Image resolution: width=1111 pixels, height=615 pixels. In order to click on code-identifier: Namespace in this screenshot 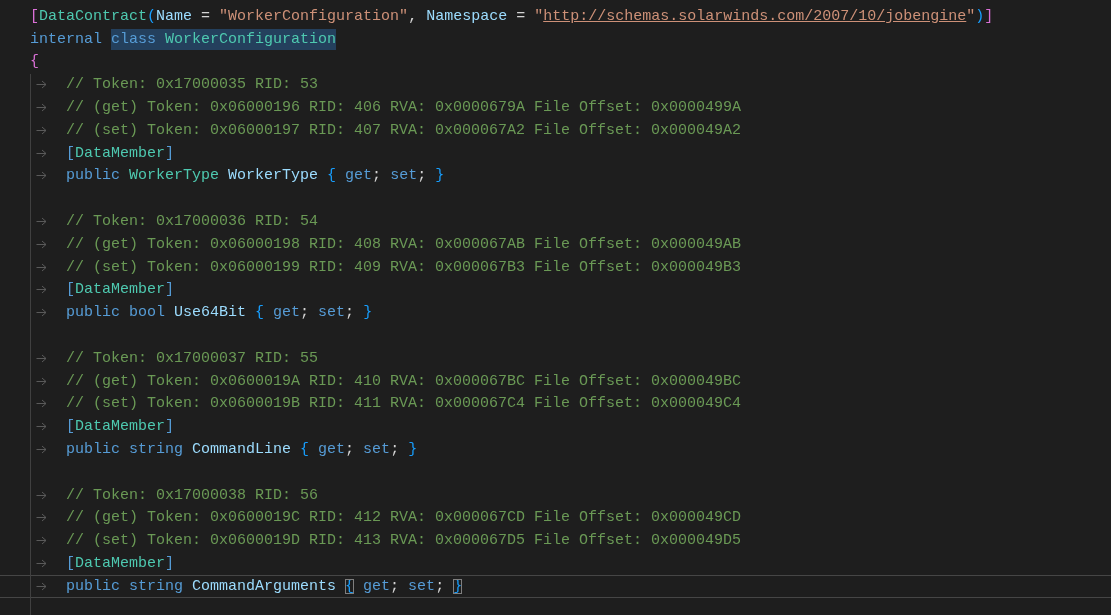, I will do `click(467, 16)`.